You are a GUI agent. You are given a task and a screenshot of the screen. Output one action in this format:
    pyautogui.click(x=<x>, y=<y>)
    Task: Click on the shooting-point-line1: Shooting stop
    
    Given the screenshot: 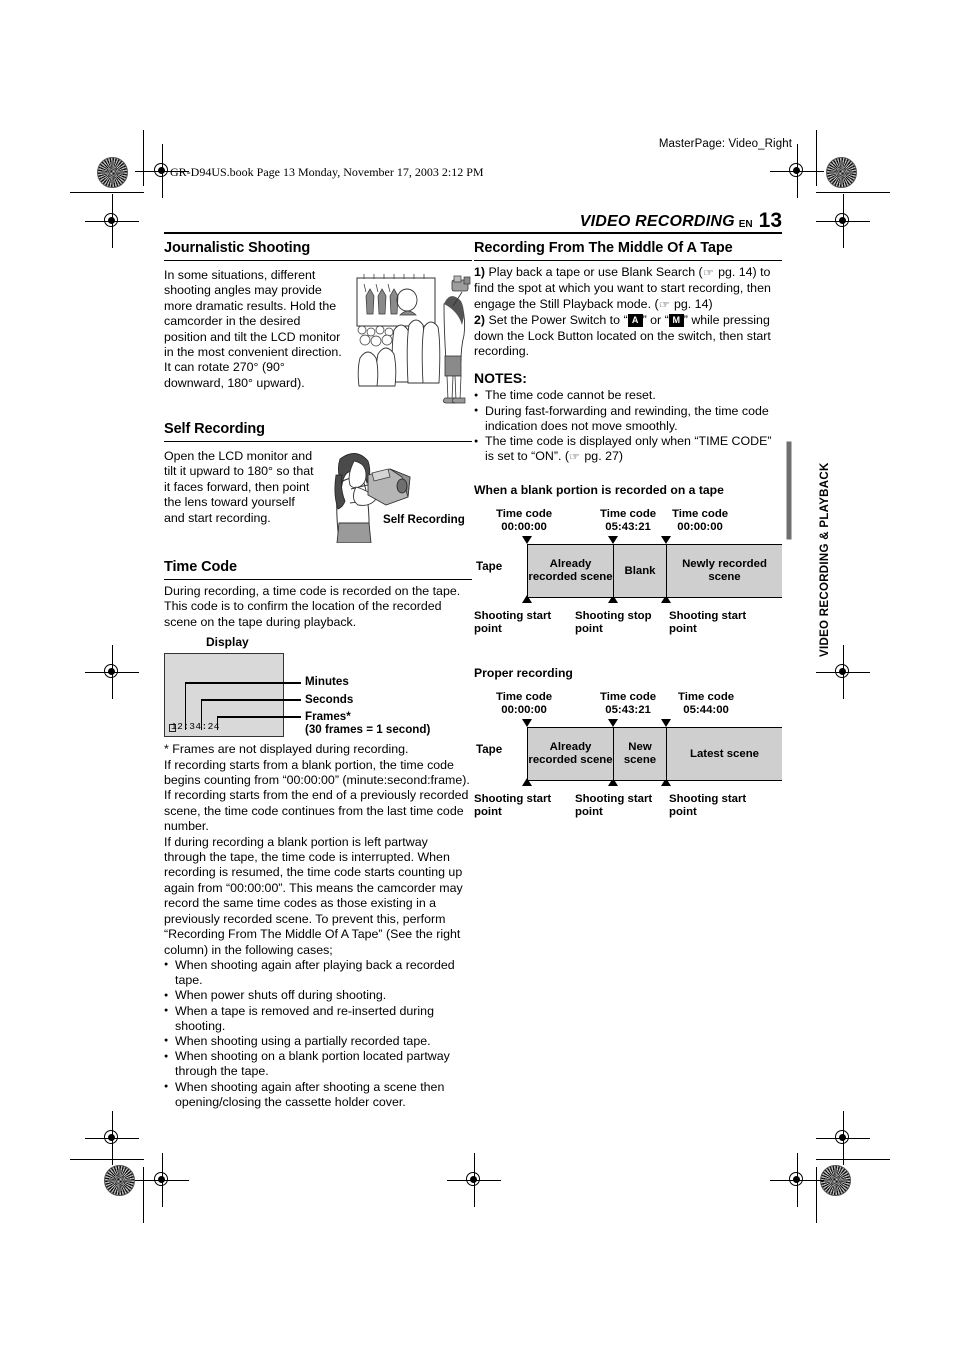 What is the action you would take?
    pyautogui.click(x=613, y=616)
    